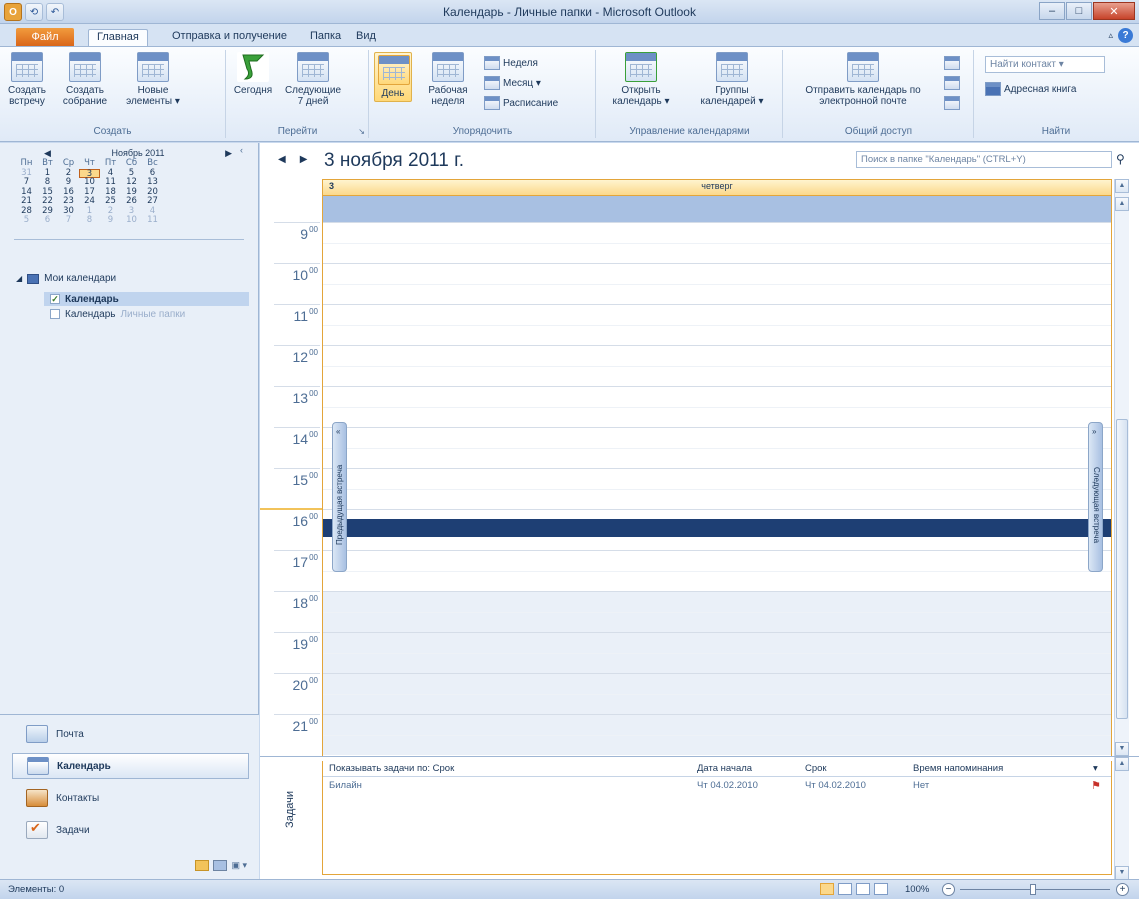 The width and height of the screenshot is (1139, 899). Describe the element at coordinates (393, 77) in the screenshot. I see `day-view-button: День` at that location.